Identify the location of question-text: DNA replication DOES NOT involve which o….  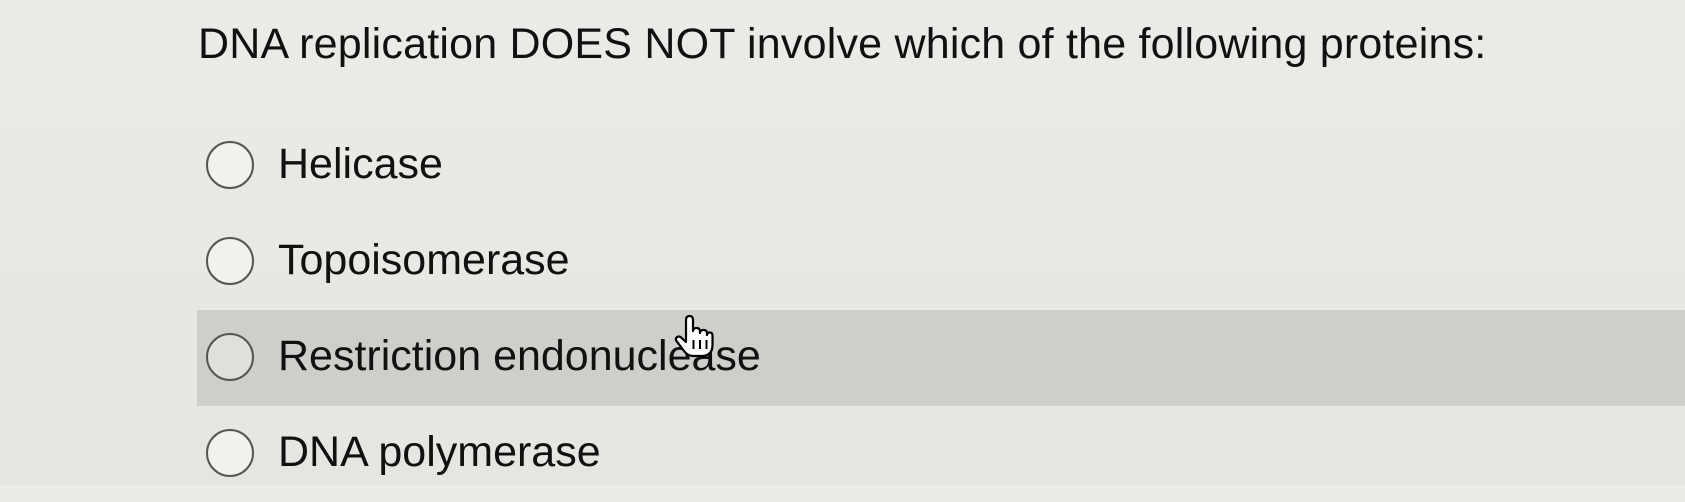
(842, 44).